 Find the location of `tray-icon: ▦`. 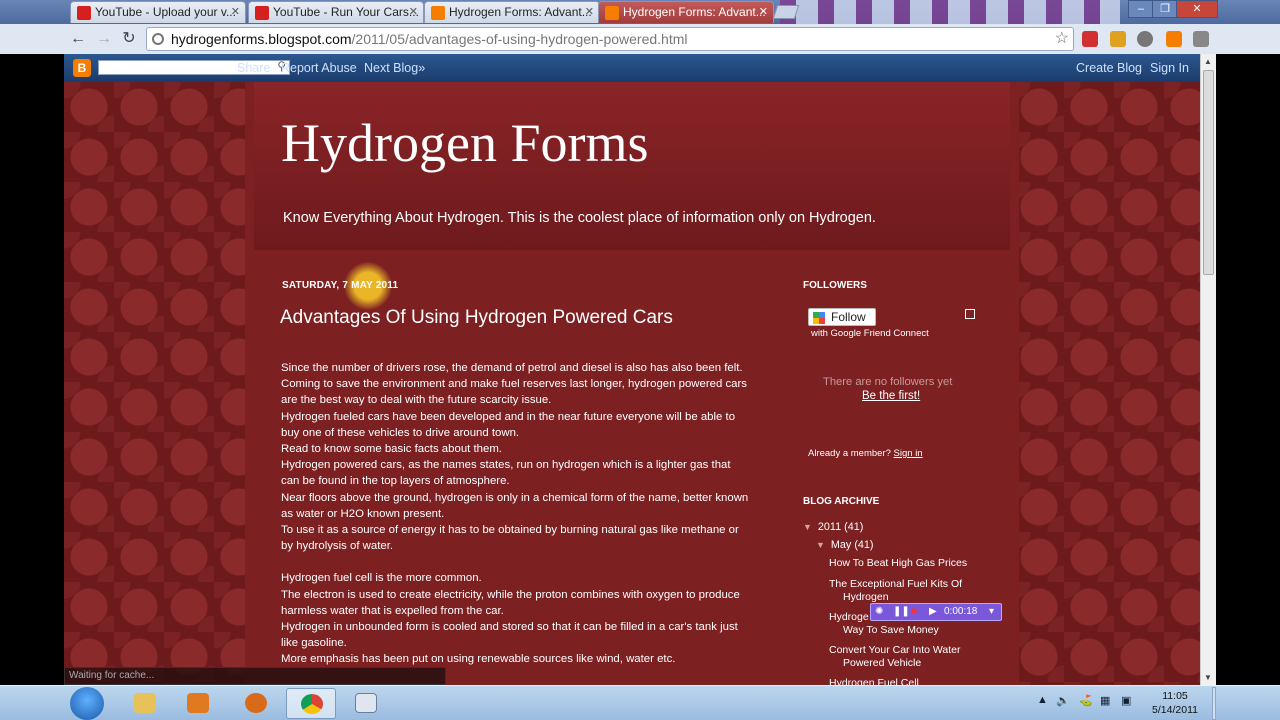

tray-icon: ▦ is located at coordinates (1105, 700).